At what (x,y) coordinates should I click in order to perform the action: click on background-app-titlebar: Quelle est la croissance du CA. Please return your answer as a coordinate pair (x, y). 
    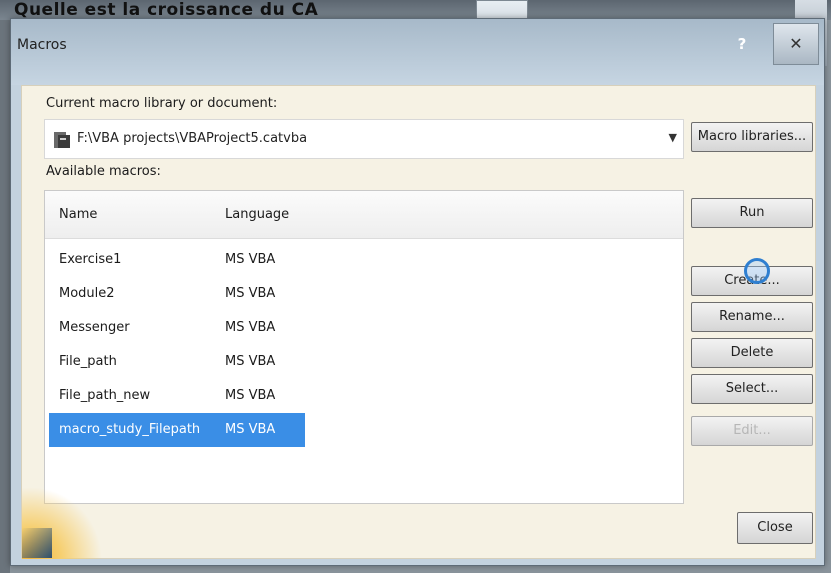
    Looking at the image, I should click on (415, 10).